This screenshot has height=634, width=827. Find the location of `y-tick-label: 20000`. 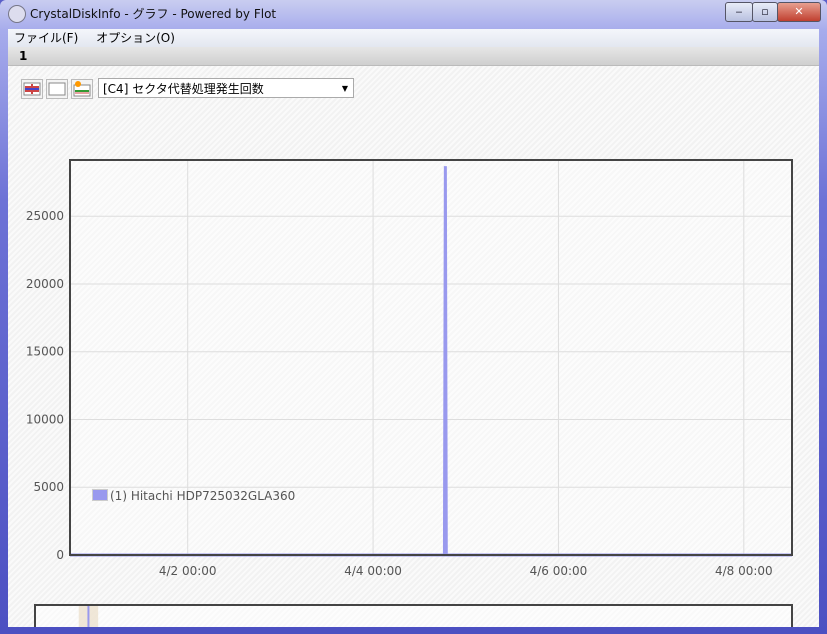

y-tick-label: 20000 is located at coordinates (45, 284).